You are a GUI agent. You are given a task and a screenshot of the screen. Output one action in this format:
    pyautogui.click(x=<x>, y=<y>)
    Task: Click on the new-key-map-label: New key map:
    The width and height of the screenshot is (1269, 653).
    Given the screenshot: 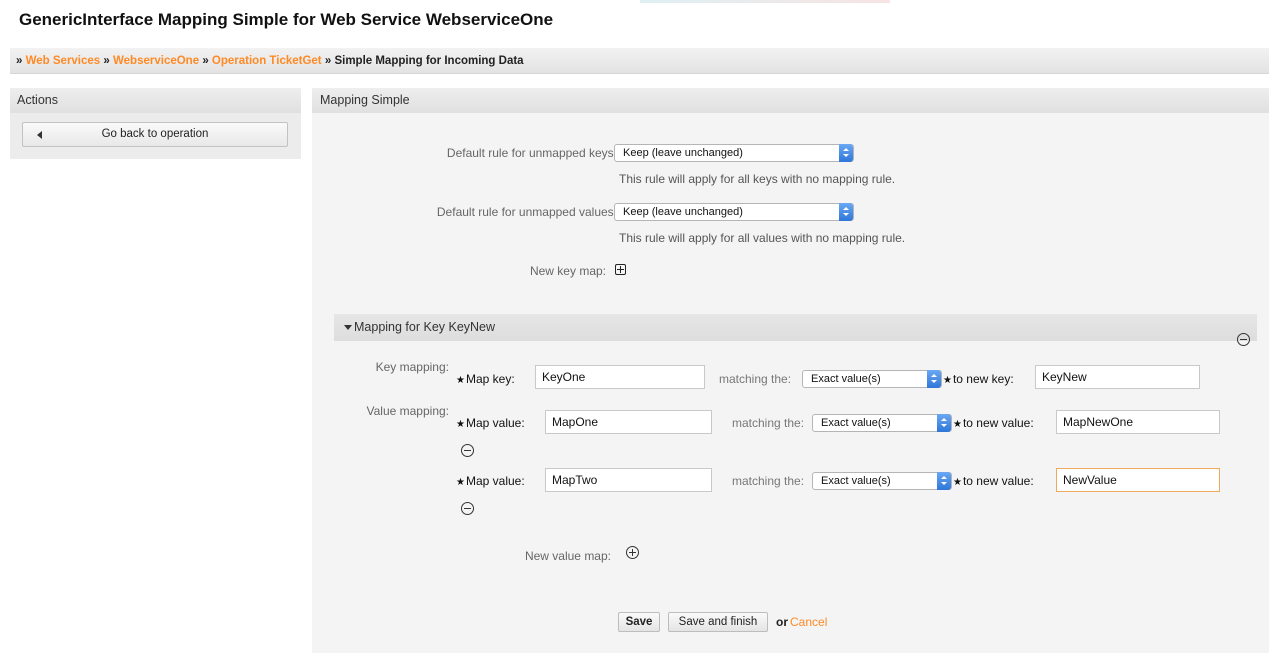 What is the action you would take?
    pyautogui.click(x=567, y=271)
    